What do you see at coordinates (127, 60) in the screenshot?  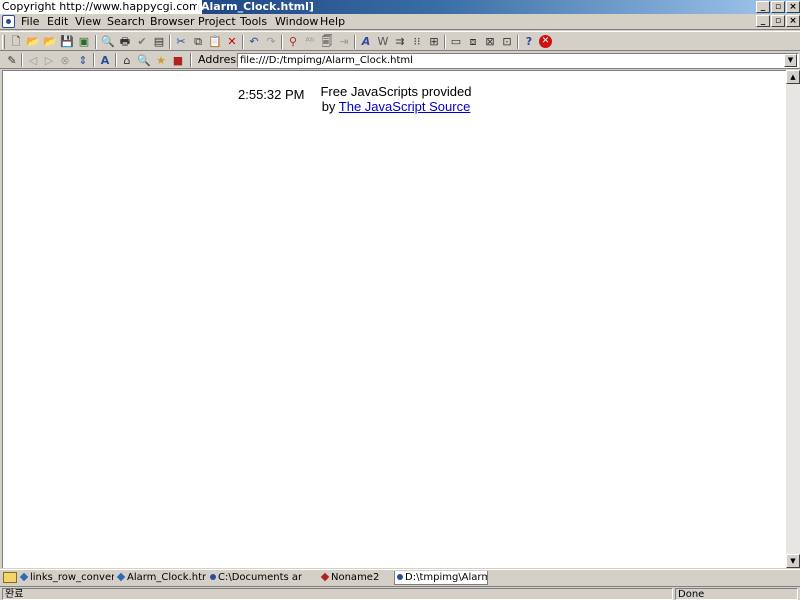 I see `home-icon: ⌂` at bounding box center [127, 60].